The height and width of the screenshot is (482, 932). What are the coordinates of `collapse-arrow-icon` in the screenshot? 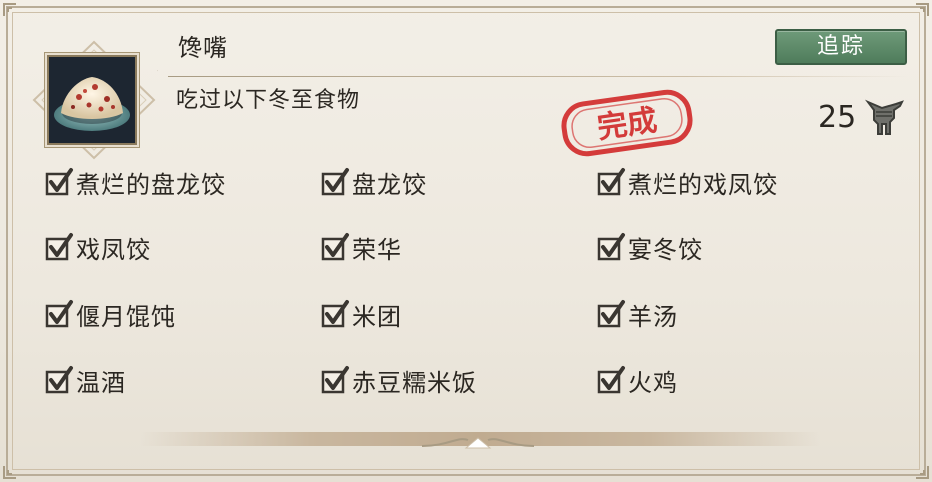 It's located at (478, 443).